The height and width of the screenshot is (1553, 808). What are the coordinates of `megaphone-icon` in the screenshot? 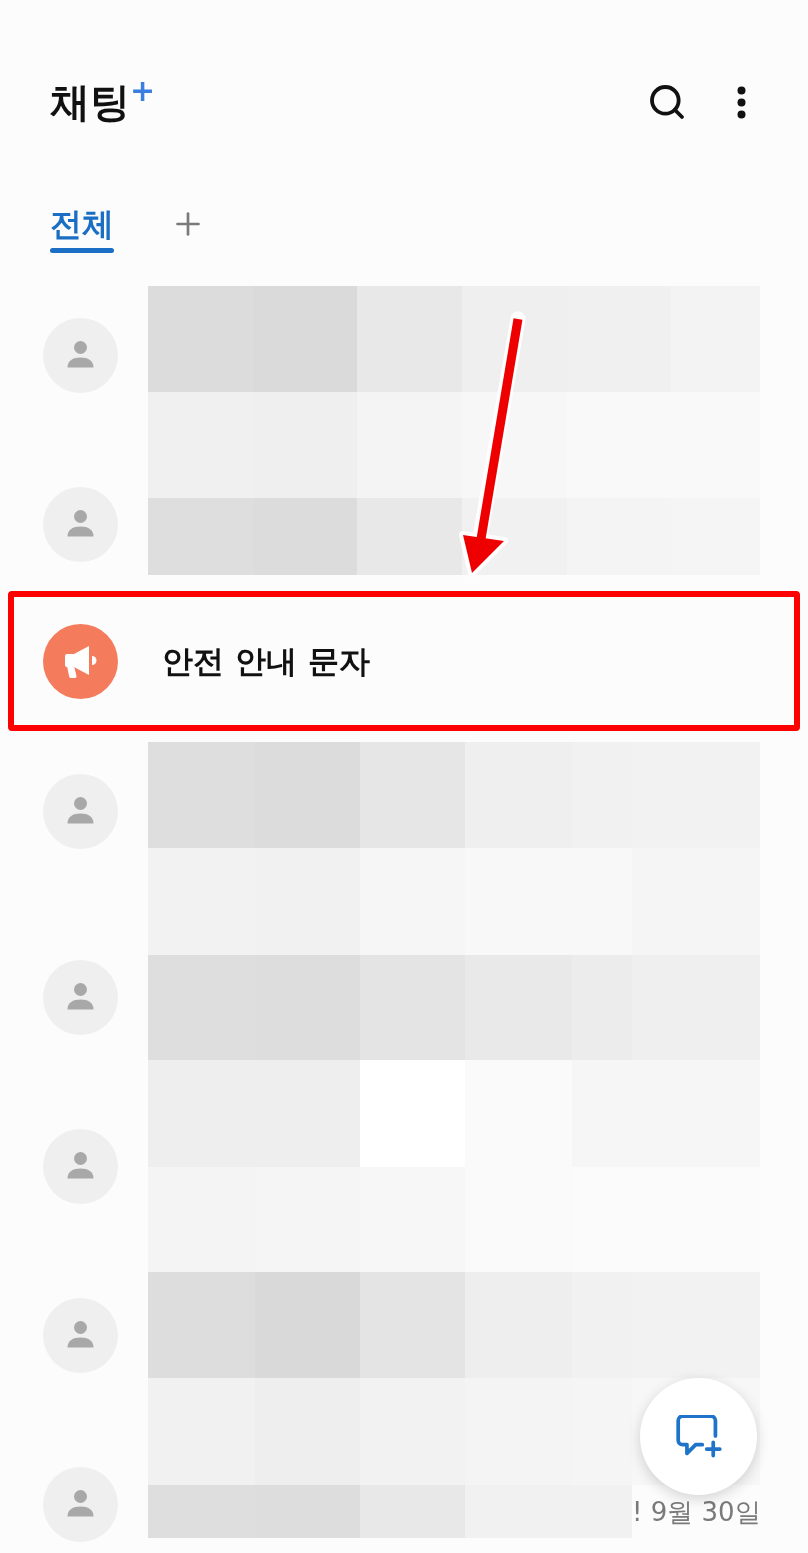 It's located at (80, 661).